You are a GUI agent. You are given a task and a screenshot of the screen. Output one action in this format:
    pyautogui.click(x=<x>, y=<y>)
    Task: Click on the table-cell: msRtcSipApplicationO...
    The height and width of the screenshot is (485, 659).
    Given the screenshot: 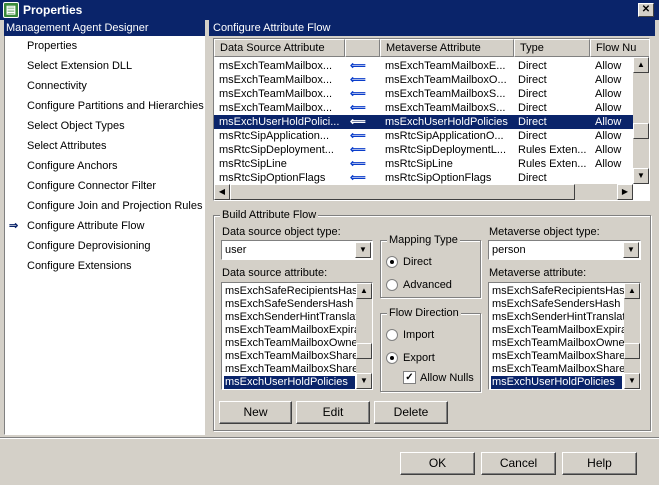 What is the action you would take?
    pyautogui.click(x=444, y=136)
    